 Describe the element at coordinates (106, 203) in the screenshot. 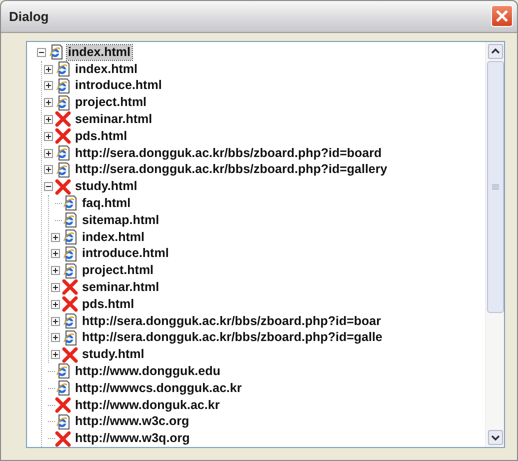

I see `tree-item: faq.html` at that location.